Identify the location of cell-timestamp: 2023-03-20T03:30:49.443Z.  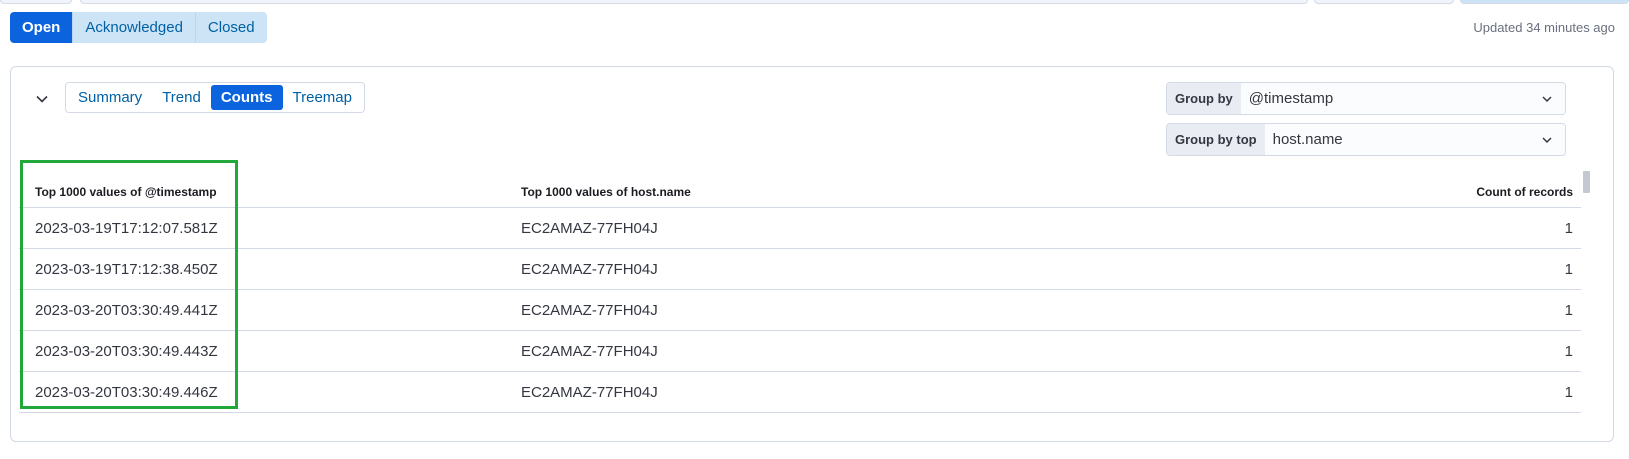
(126, 351).